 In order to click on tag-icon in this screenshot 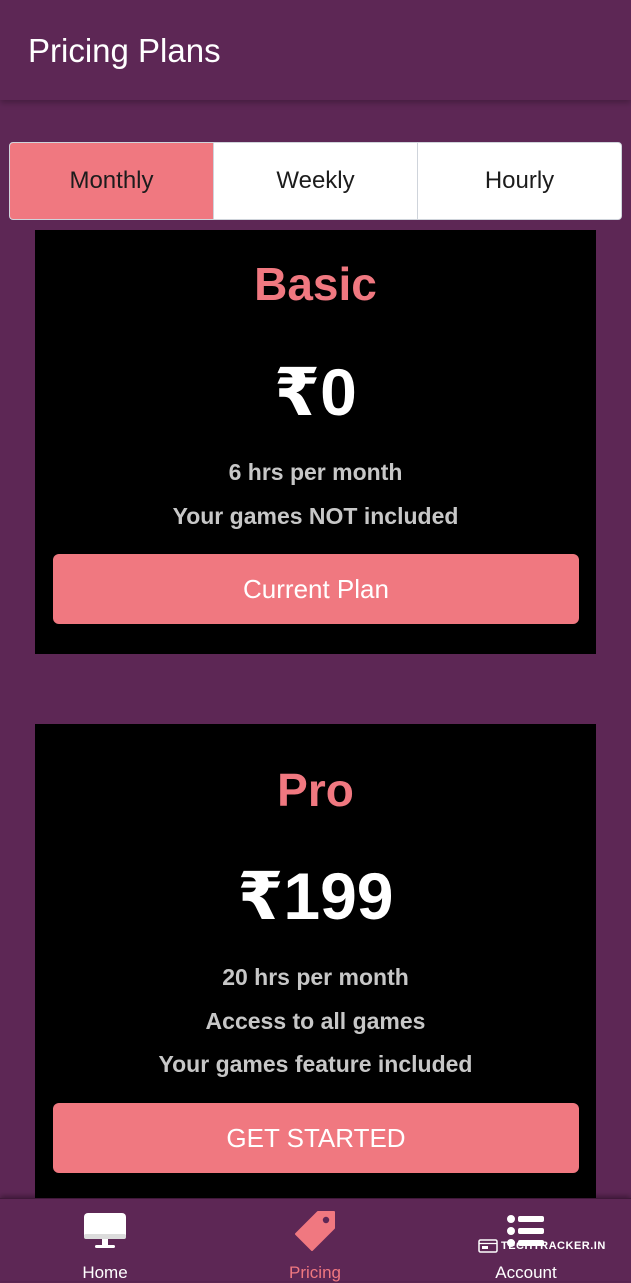, I will do `click(315, 1231)`.